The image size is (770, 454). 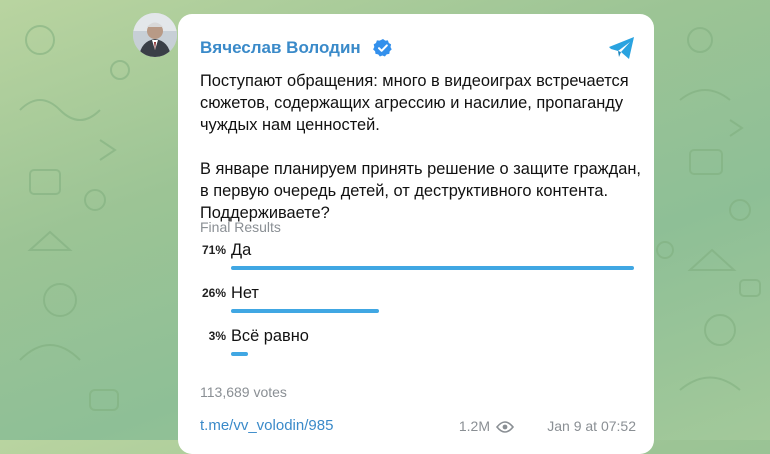 I want to click on poll-vote-count: 113,689 votes, so click(x=243, y=392).